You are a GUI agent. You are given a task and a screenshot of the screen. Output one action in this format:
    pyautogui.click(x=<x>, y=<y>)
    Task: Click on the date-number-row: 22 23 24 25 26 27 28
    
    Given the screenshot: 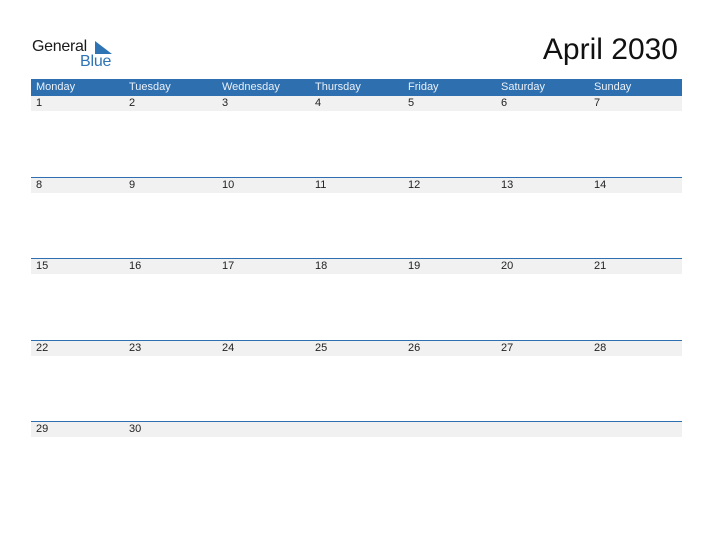 What is the action you would take?
    pyautogui.click(x=356, y=348)
    